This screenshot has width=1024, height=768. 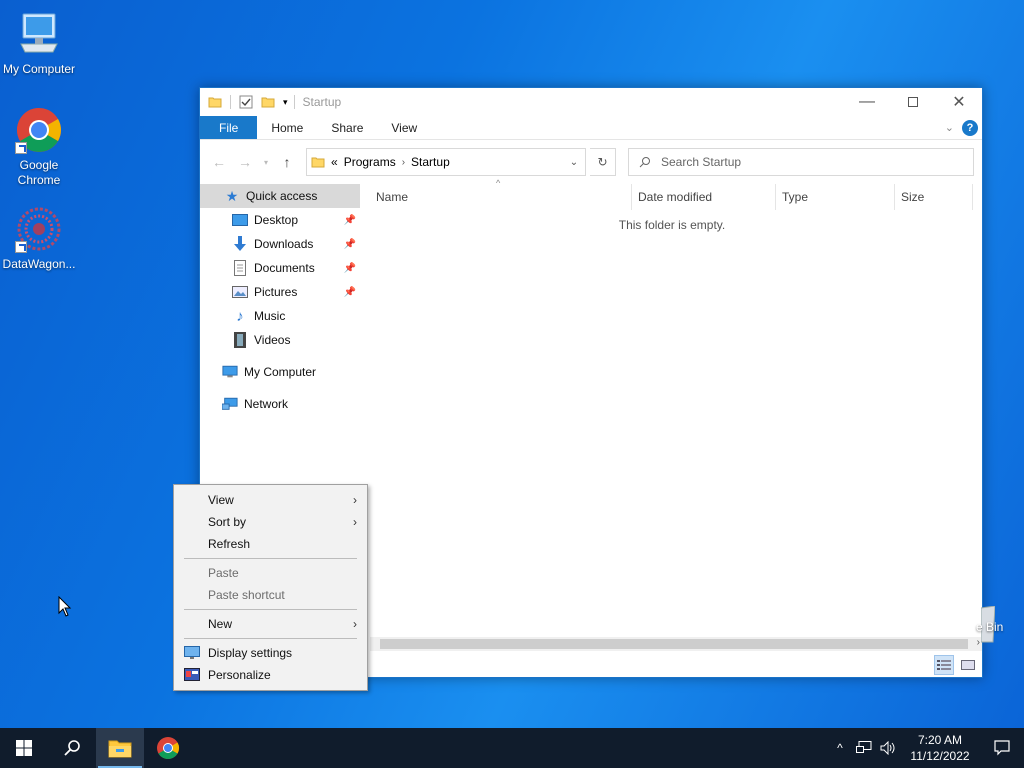 What do you see at coordinates (272, 340) in the screenshot?
I see `nav-label: Videos` at bounding box center [272, 340].